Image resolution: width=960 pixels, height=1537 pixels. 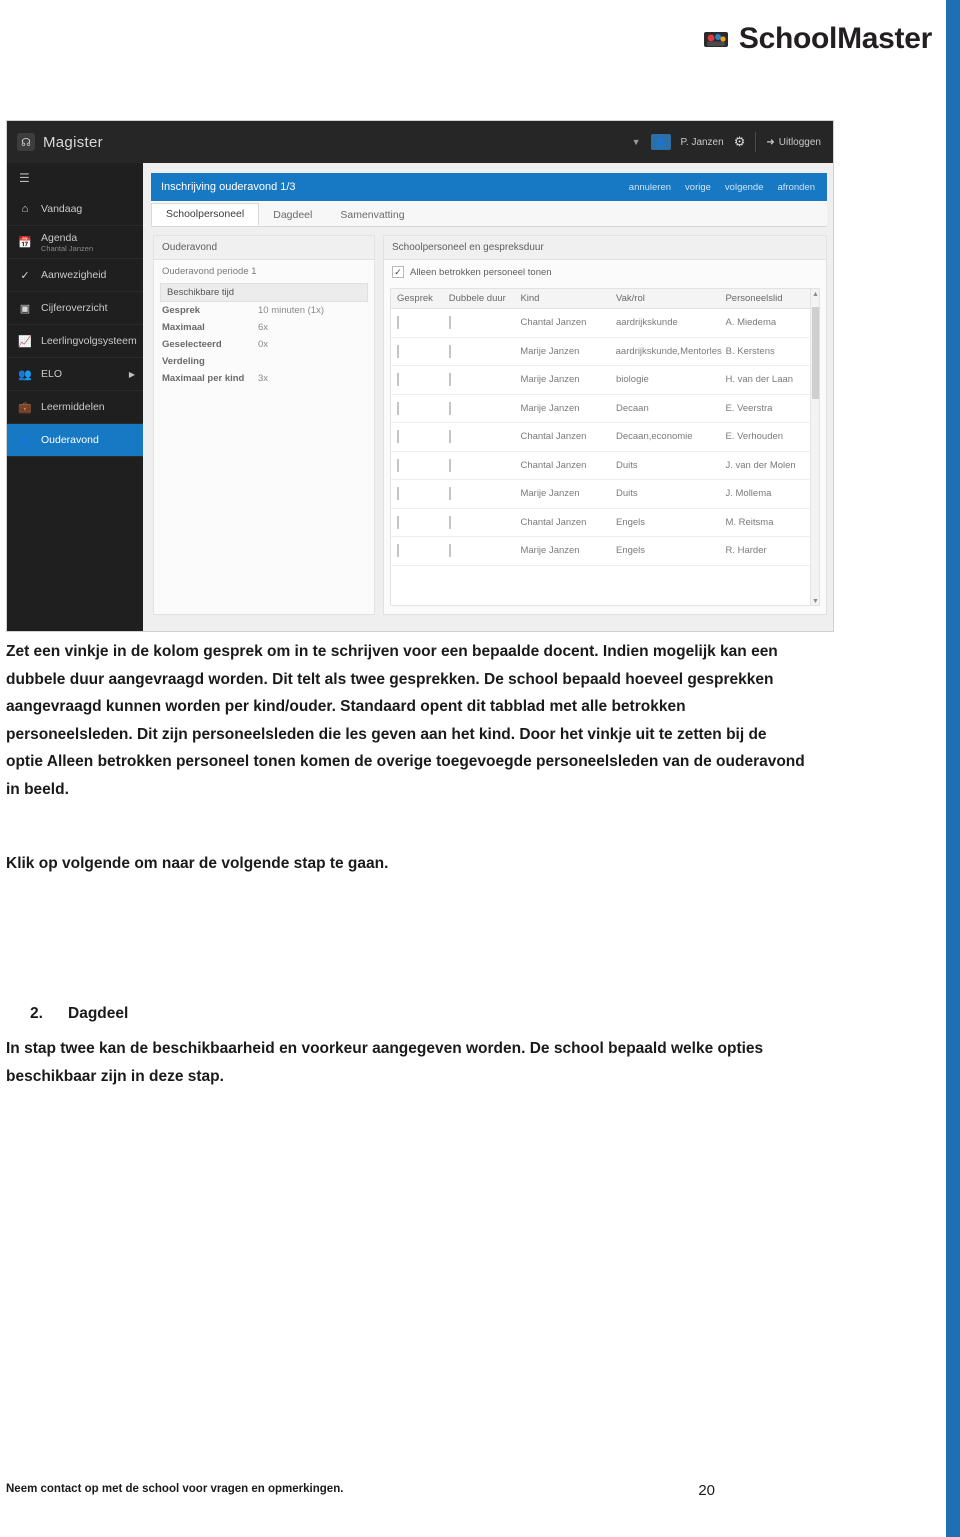 What do you see at coordinates (750, 351) in the screenshot?
I see `cell-personeelslid: B. Kerstens` at bounding box center [750, 351].